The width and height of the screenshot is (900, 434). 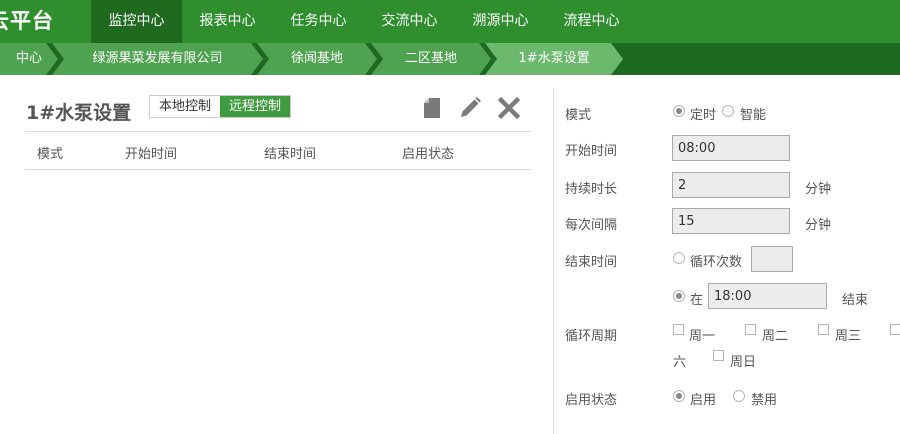 I want to click on cycle-tue-label: 周二, so click(x=775, y=336).